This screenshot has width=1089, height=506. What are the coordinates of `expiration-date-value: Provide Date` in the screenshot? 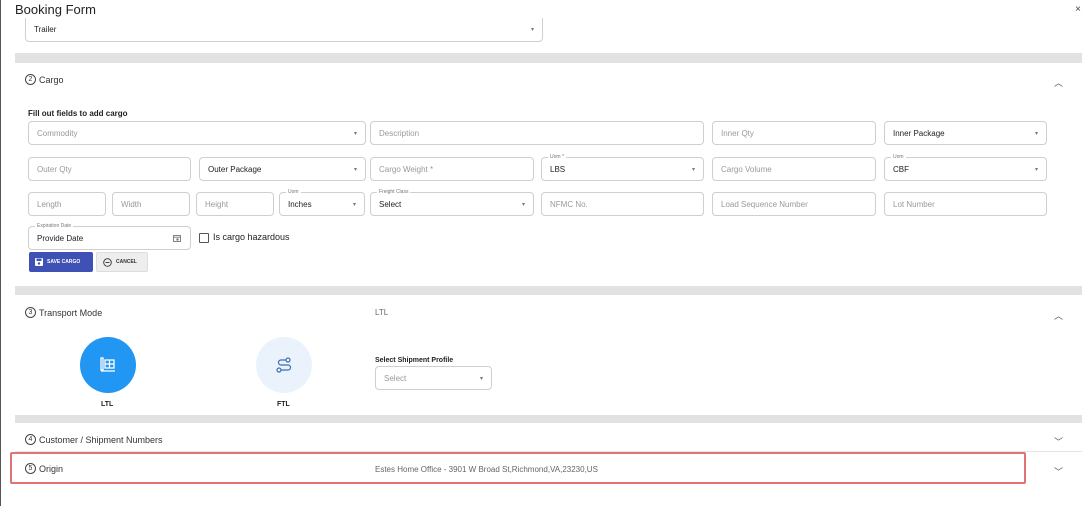 It's located at (60, 238).